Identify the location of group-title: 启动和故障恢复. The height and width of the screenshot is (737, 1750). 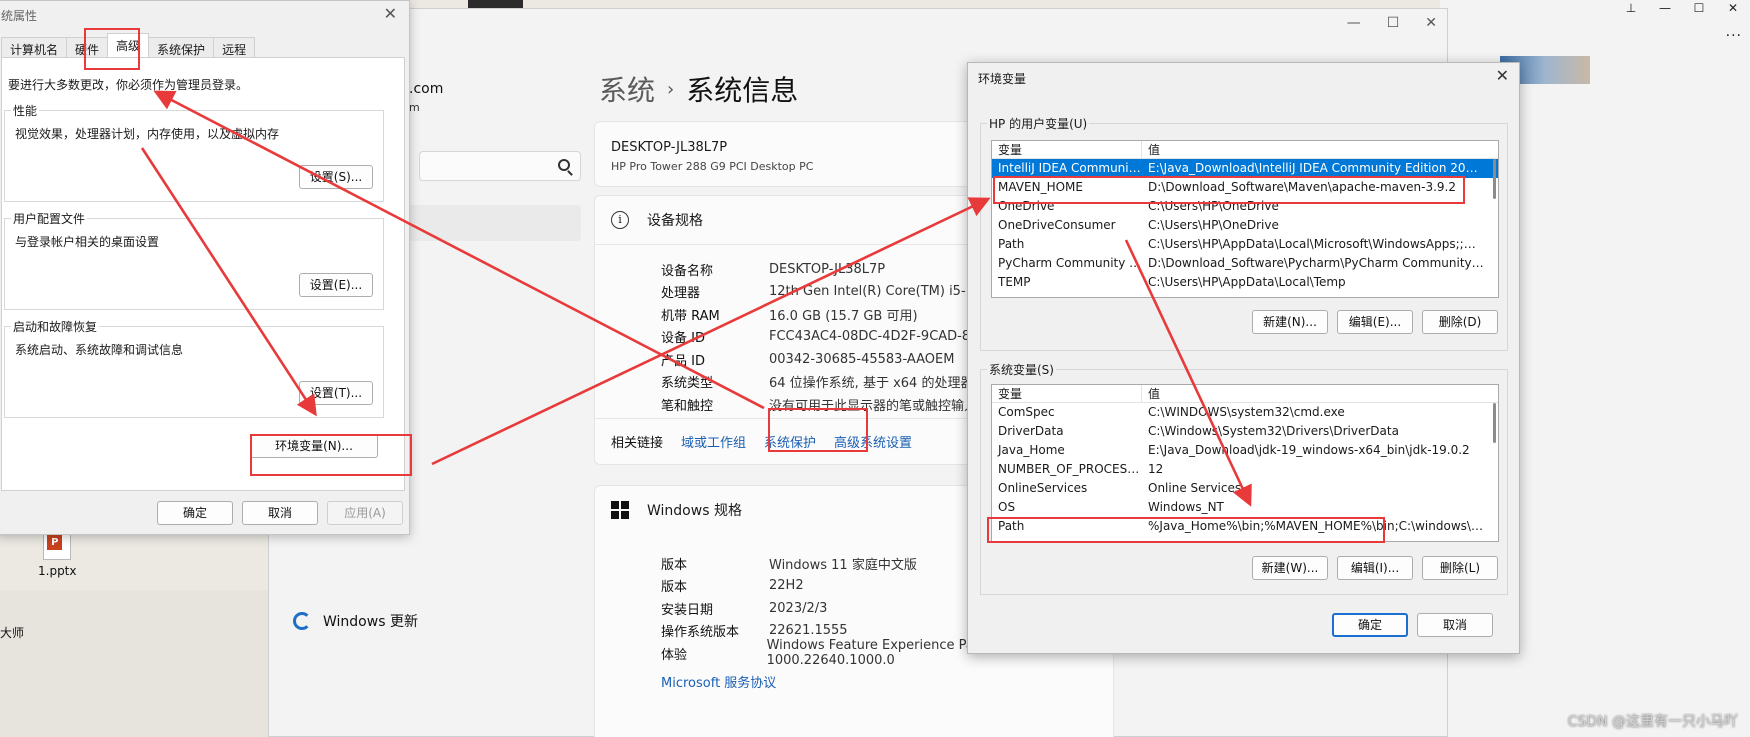
(55, 326).